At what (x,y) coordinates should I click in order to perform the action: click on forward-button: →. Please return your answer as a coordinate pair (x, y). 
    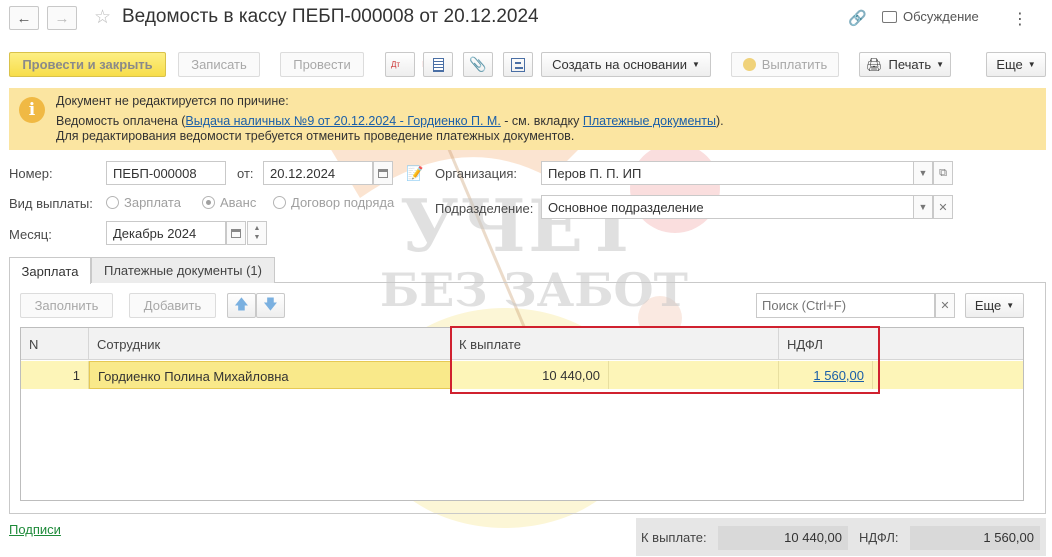
    Looking at the image, I should click on (62, 18).